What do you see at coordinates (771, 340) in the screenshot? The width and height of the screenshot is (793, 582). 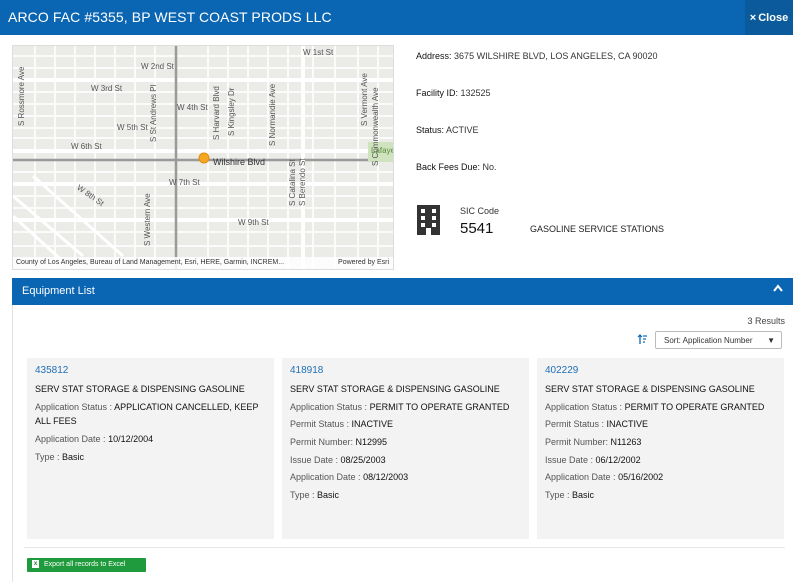 I see `chevron-down-icon: ▼` at bounding box center [771, 340].